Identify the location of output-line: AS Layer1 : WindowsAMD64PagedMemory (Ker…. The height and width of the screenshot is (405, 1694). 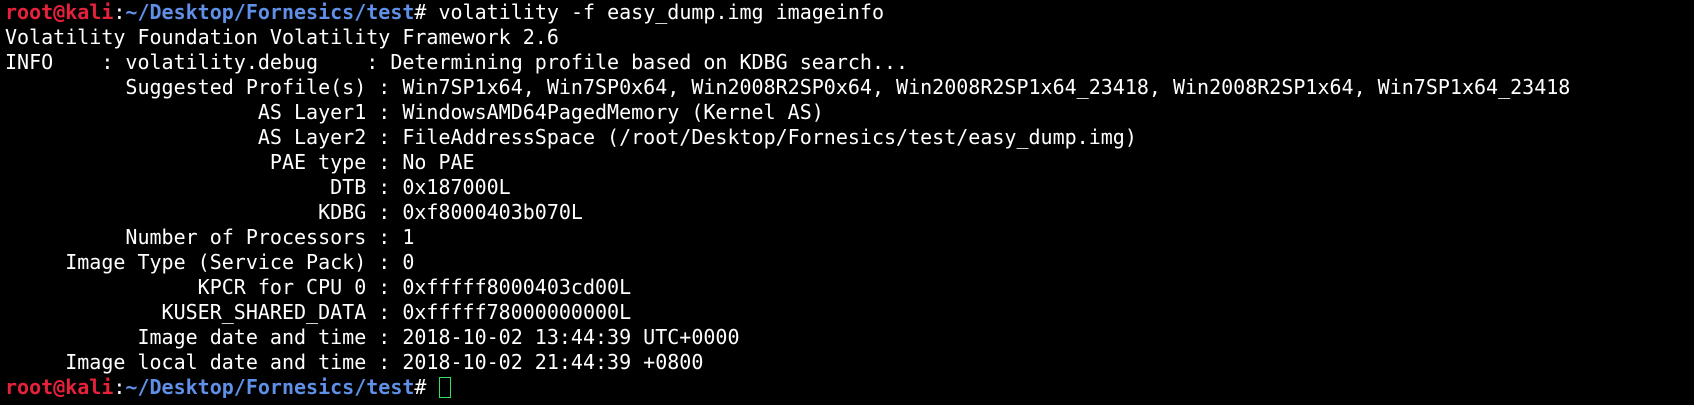
(414, 112).